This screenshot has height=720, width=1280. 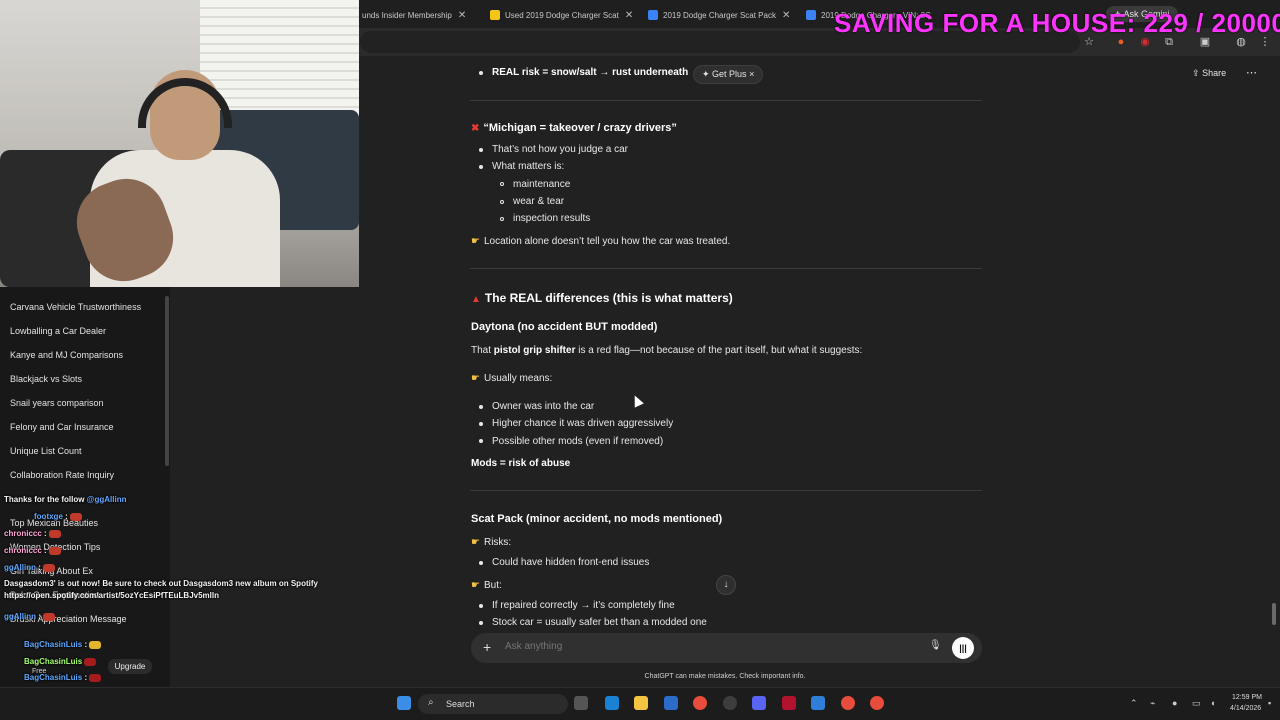 I want to click on bold-text: pistol grip shifter, so click(x=534, y=350).